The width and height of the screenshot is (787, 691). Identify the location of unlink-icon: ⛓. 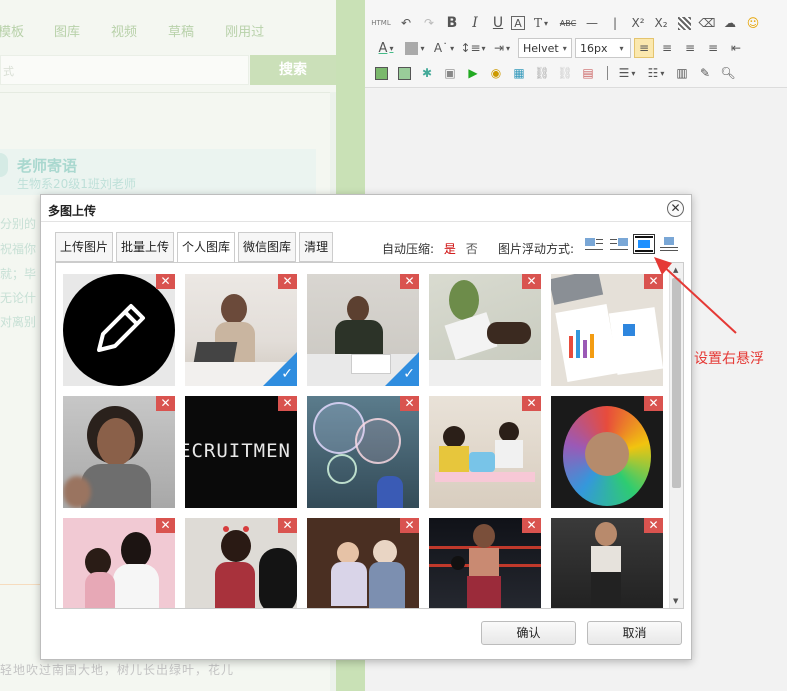
(565, 73).